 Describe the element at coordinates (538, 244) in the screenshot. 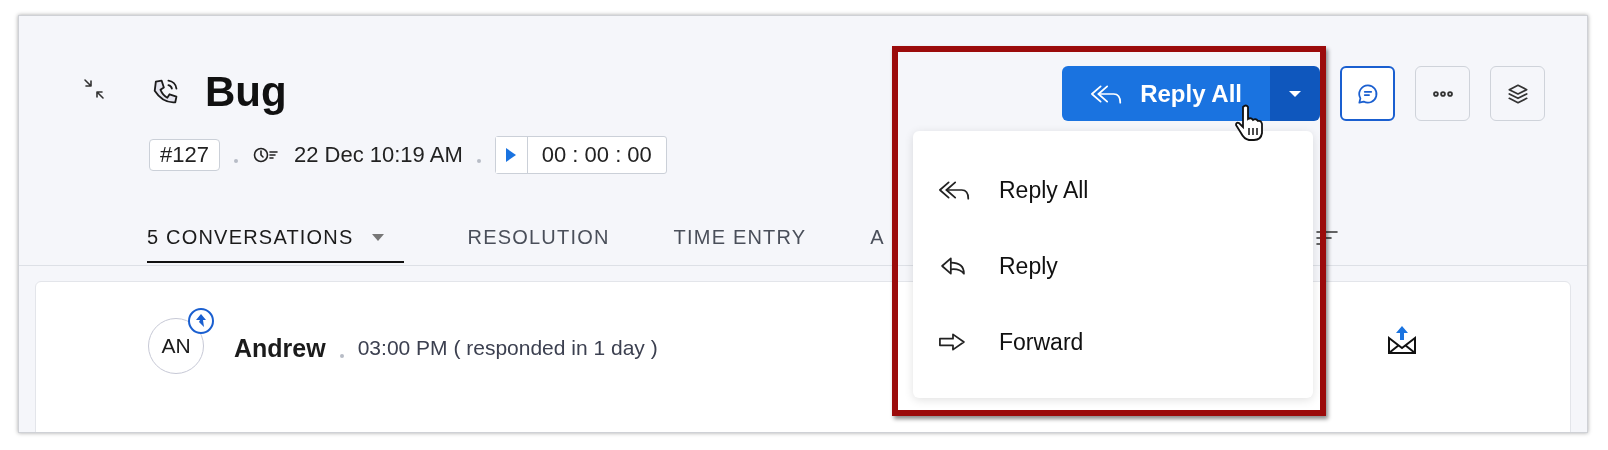

I see `tab: RESOLUTION` at that location.